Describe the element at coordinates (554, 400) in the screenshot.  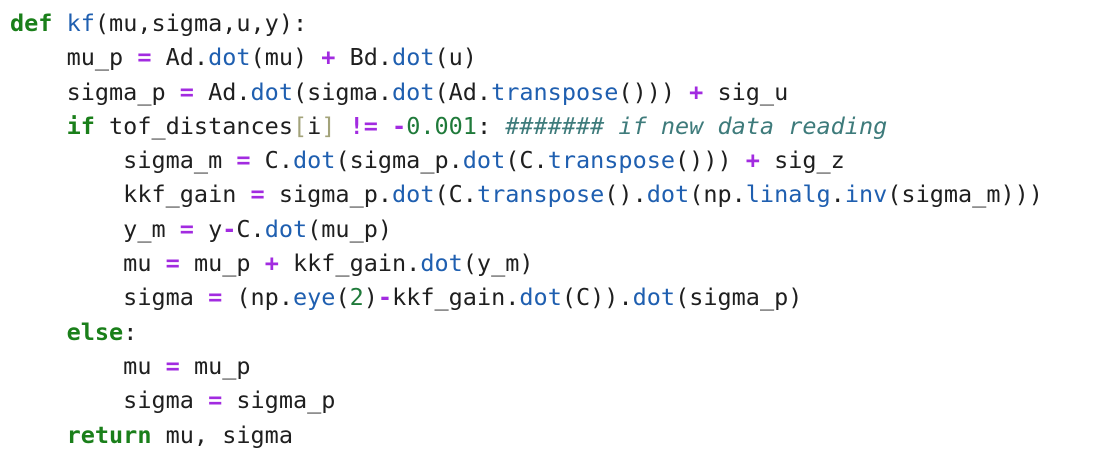
I see `code-line: sigma = sigma_p` at that location.